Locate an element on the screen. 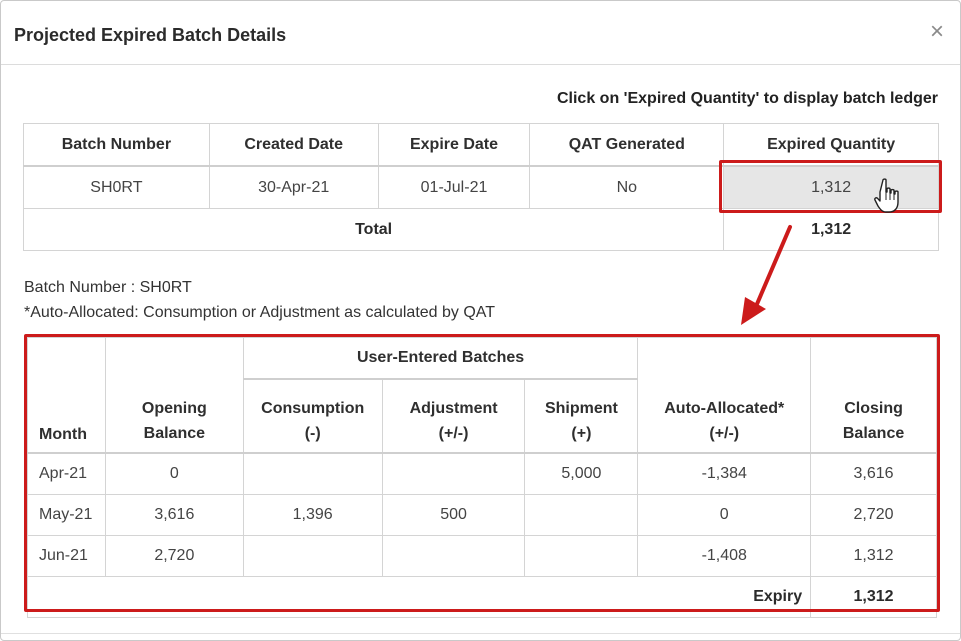  consumption-label-2: (-) is located at coordinates (312, 433).